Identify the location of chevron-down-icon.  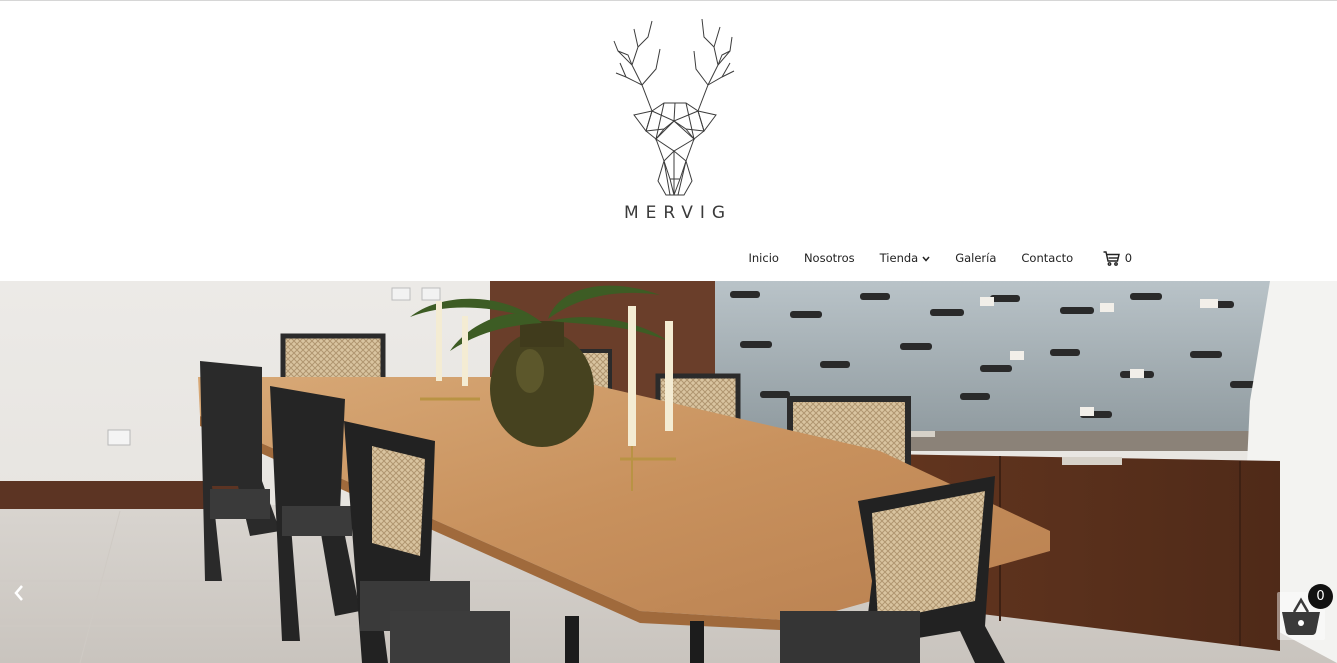
(926, 258).